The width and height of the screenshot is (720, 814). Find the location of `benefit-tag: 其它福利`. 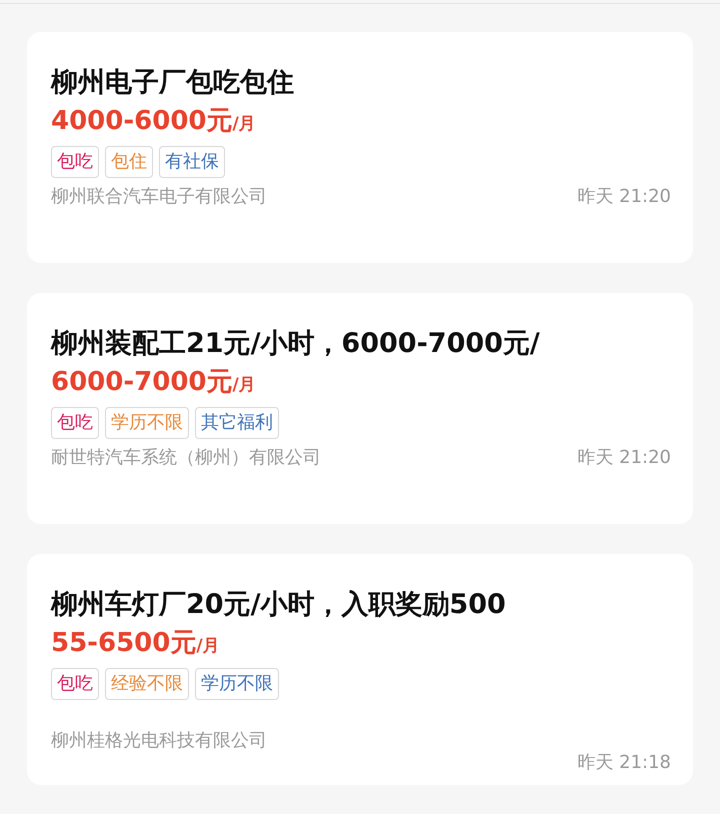

benefit-tag: 其它福利 is located at coordinates (237, 423).